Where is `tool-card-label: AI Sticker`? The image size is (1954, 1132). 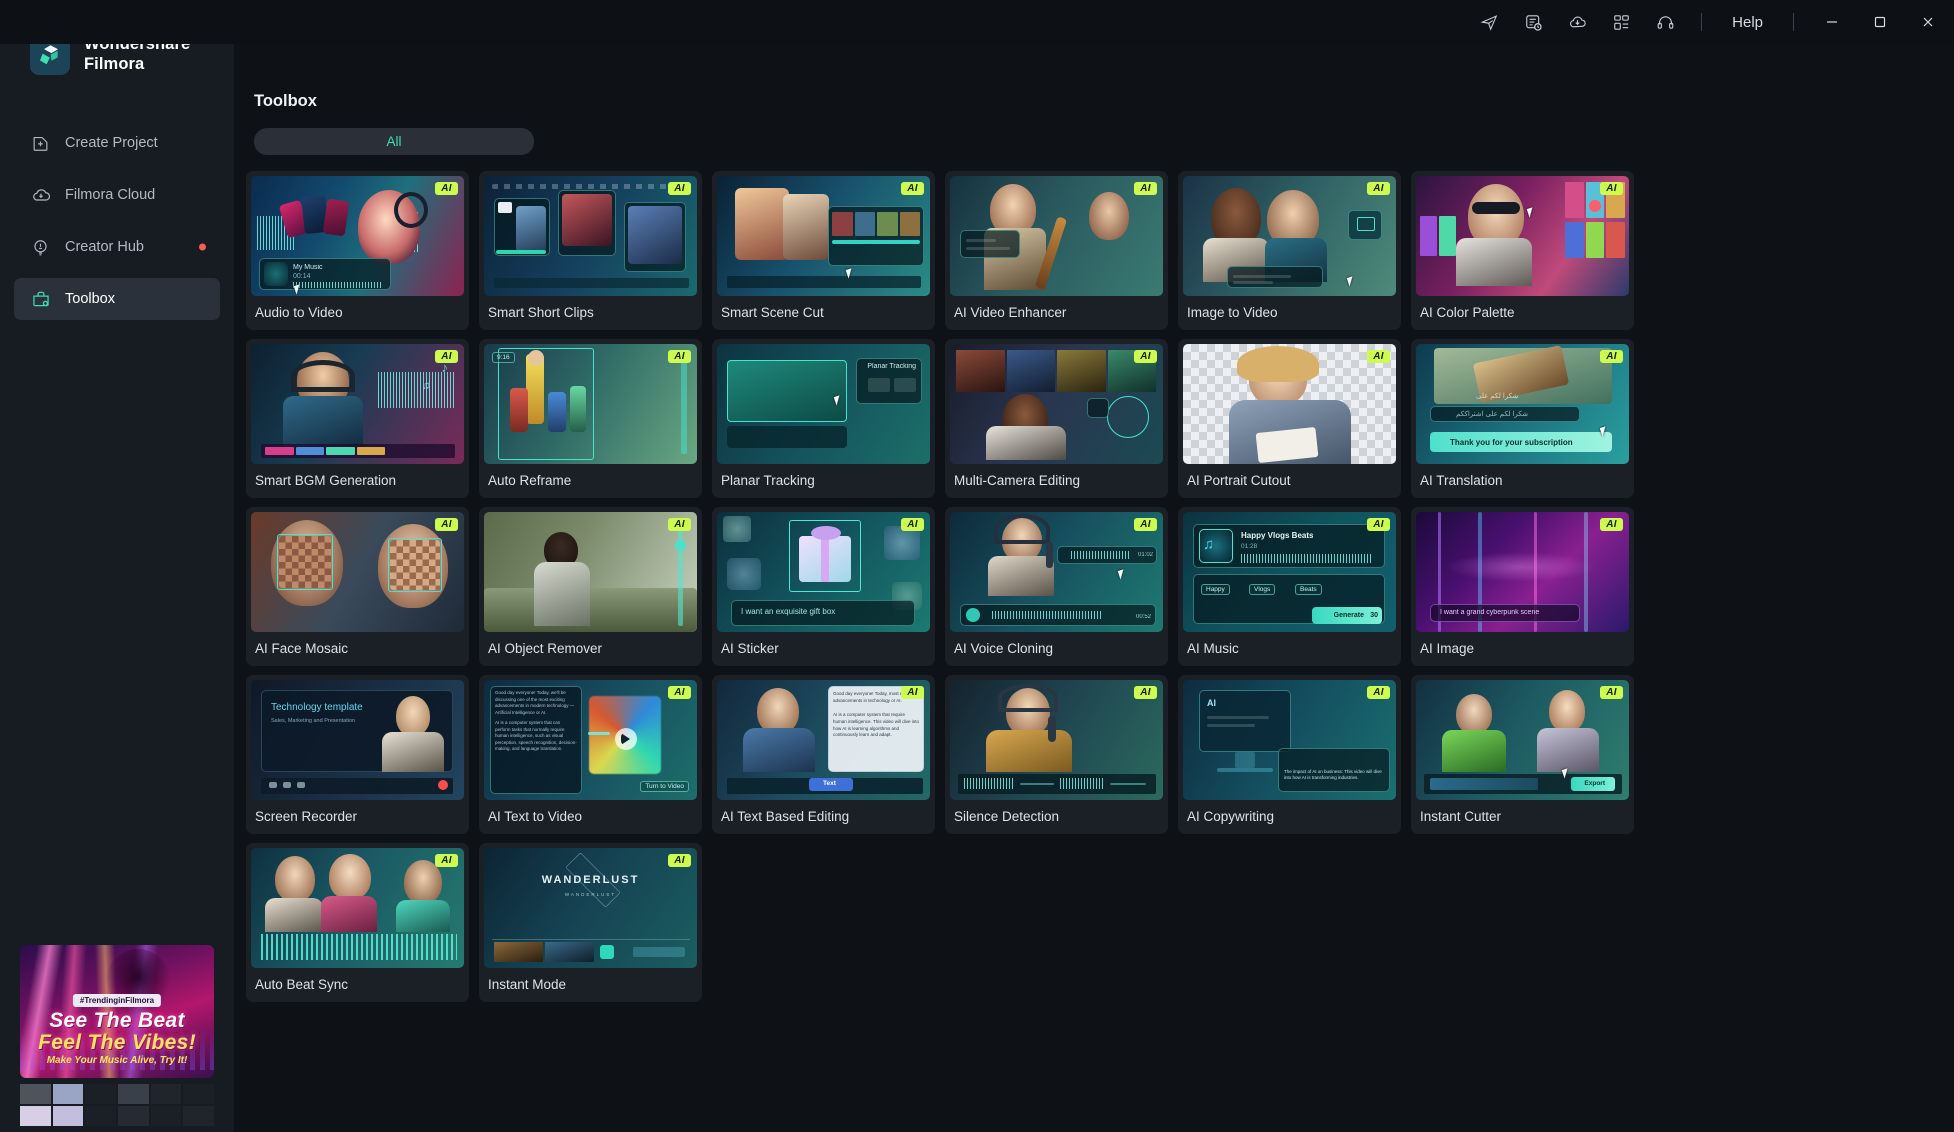 tool-card-label: AI Sticker is located at coordinates (750, 648).